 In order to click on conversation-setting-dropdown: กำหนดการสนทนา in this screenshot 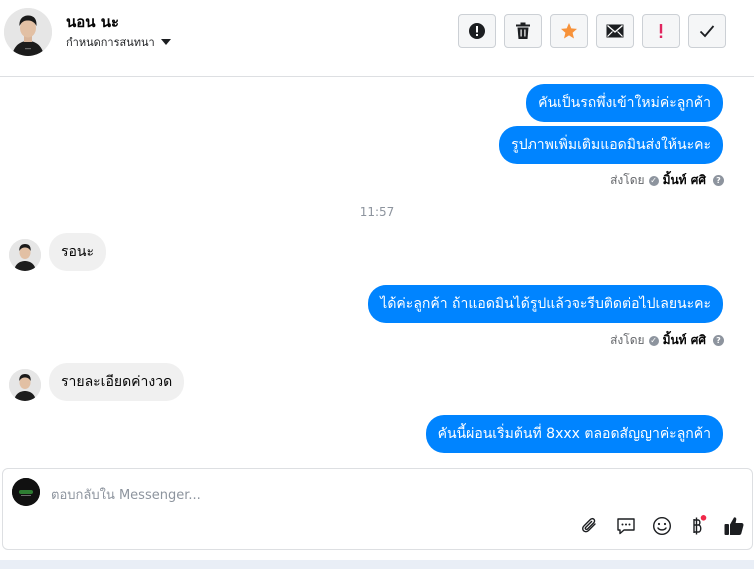, I will do `click(118, 42)`.